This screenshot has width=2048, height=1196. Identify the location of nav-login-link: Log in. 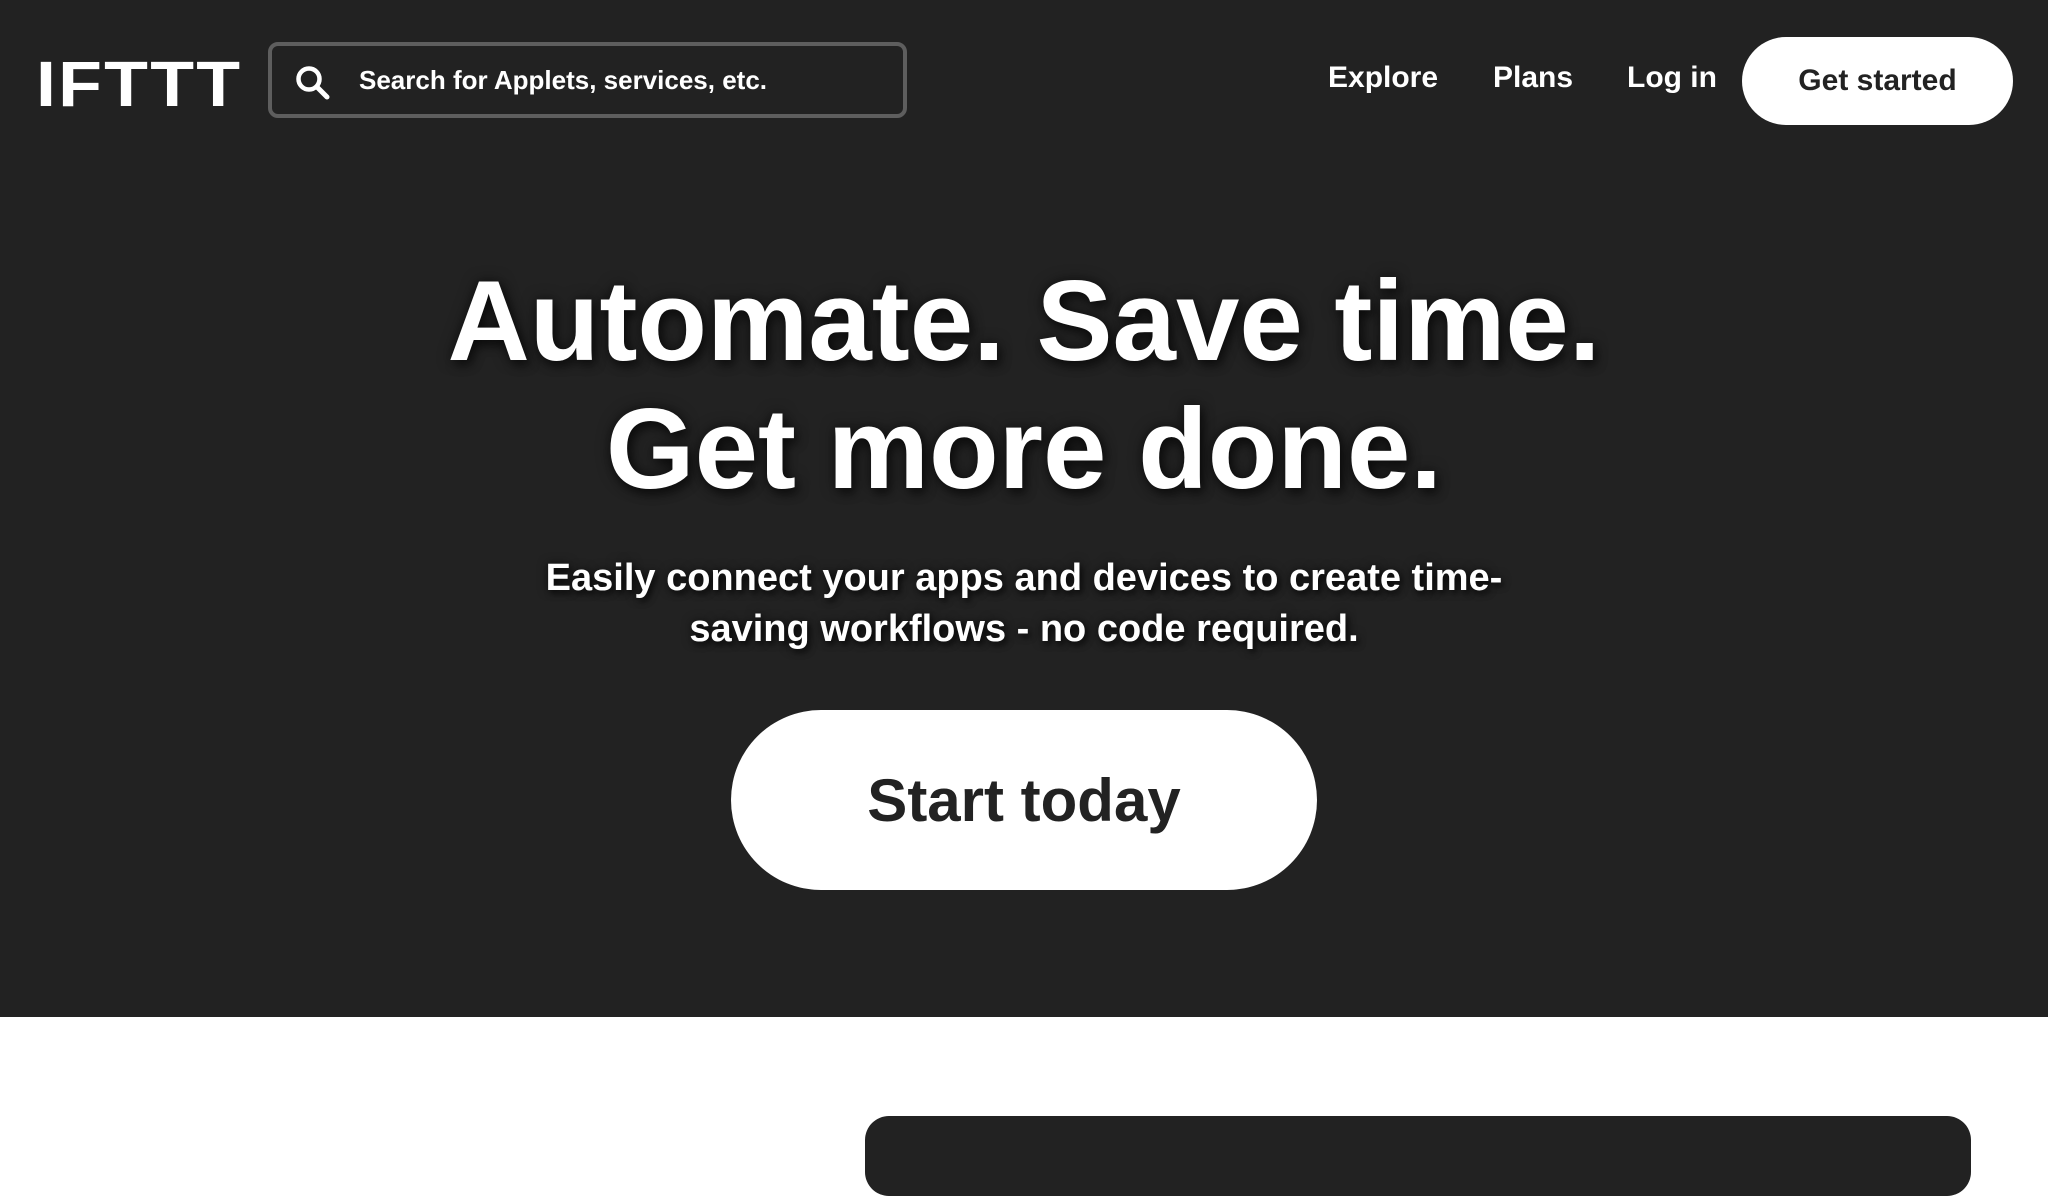
(1672, 78).